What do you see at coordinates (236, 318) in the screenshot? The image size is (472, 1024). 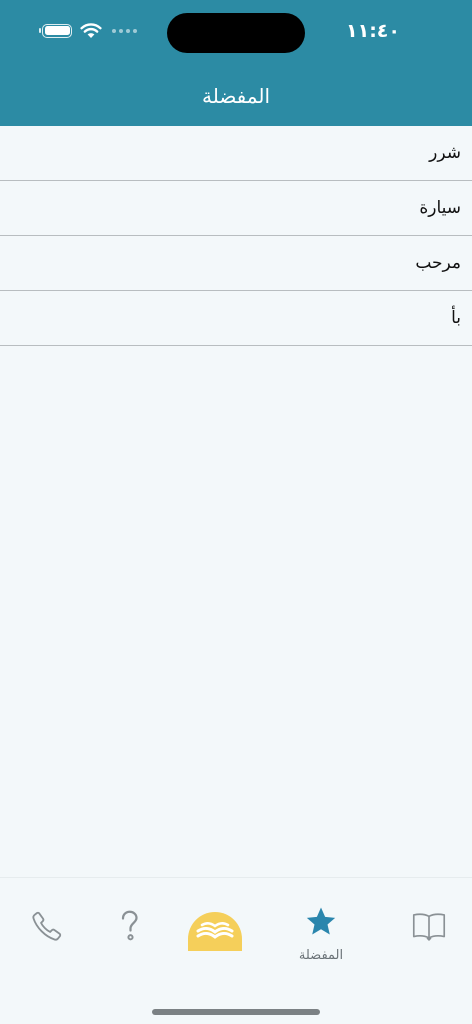 I see `list-item: بأ` at bounding box center [236, 318].